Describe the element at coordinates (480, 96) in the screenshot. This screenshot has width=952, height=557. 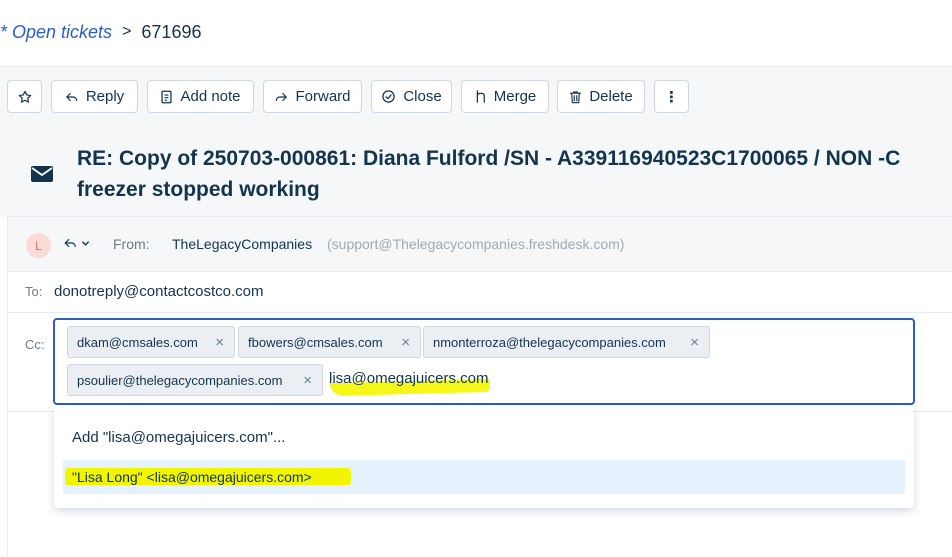
I see `merge-icon` at that location.